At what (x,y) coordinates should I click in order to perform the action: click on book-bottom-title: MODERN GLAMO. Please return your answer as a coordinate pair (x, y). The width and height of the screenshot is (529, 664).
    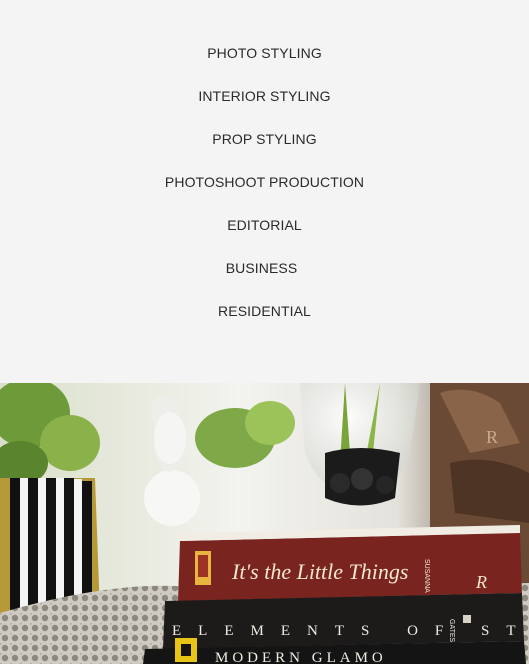
    Looking at the image, I should click on (301, 657).